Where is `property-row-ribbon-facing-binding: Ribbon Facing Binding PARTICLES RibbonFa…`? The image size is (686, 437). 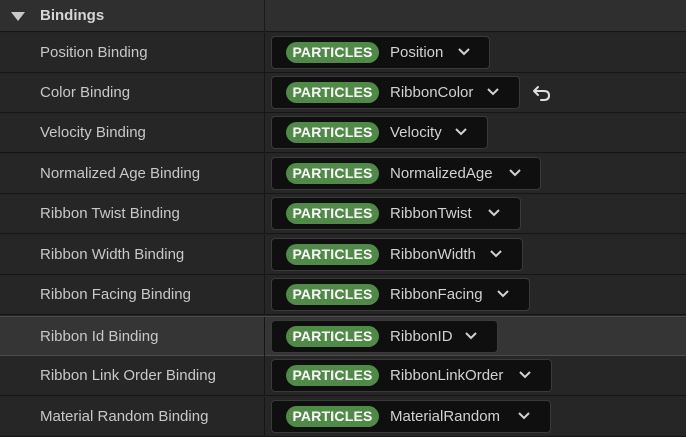
property-row-ribbon-facing-binding: Ribbon Facing Binding PARTICLES RibbonFa… is located at coordinates (343, 295).